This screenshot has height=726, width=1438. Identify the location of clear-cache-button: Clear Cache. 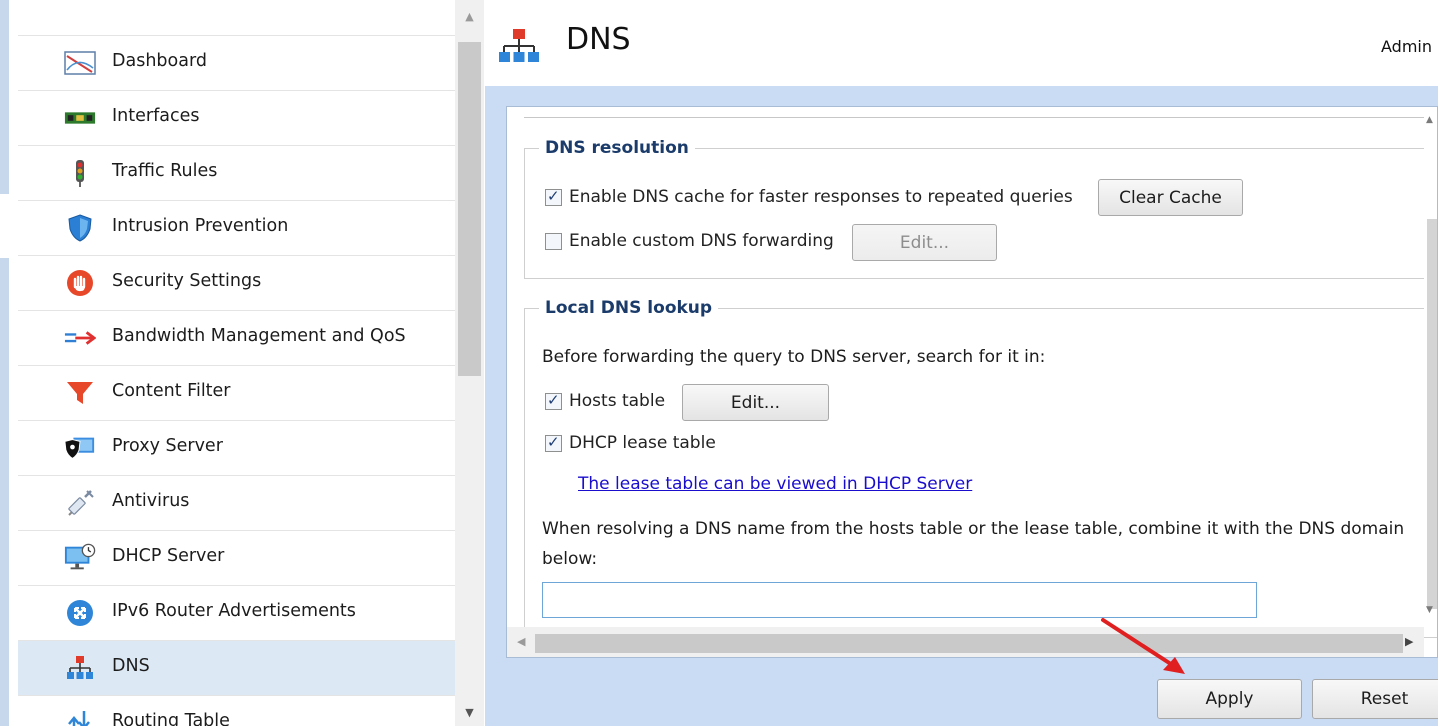
(1170, 197).